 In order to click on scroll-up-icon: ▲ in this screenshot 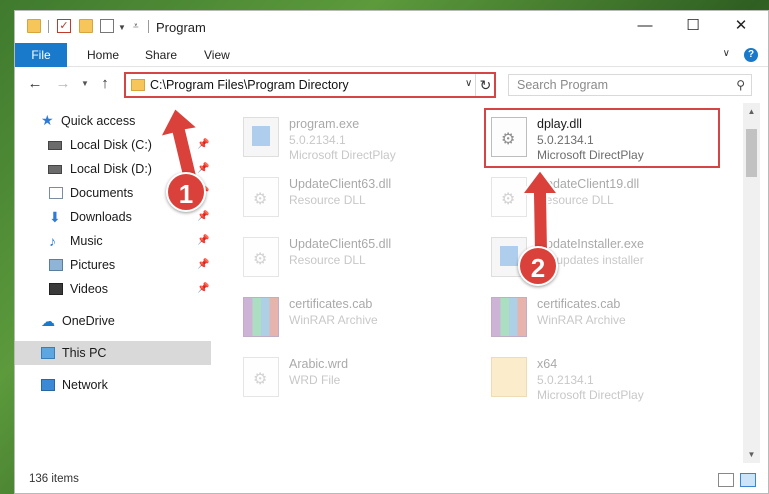, I will do `click(751, 111)`.